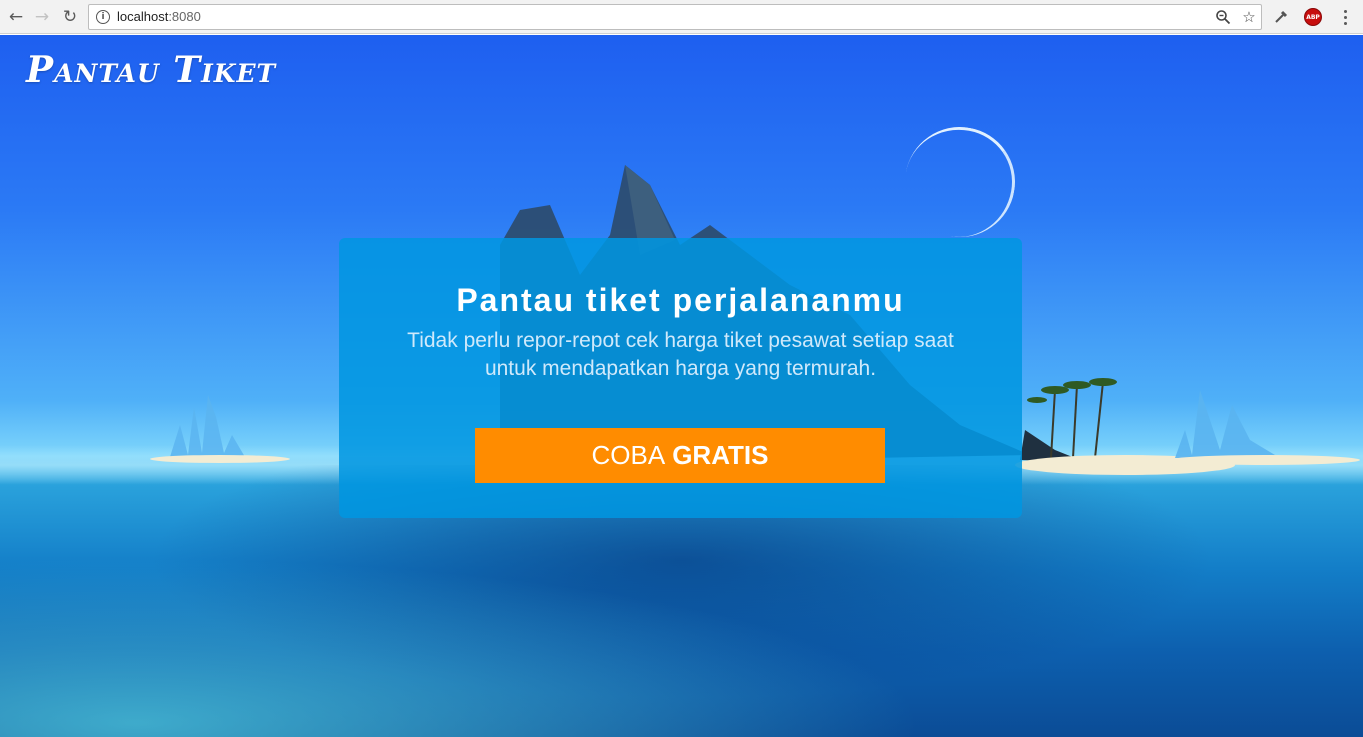 The image size is (1363, 737). What do you see at coordinates (720, 455) in the screenshot?
I see `cta-bold: GRATIS` at bounding box center [720, 455].